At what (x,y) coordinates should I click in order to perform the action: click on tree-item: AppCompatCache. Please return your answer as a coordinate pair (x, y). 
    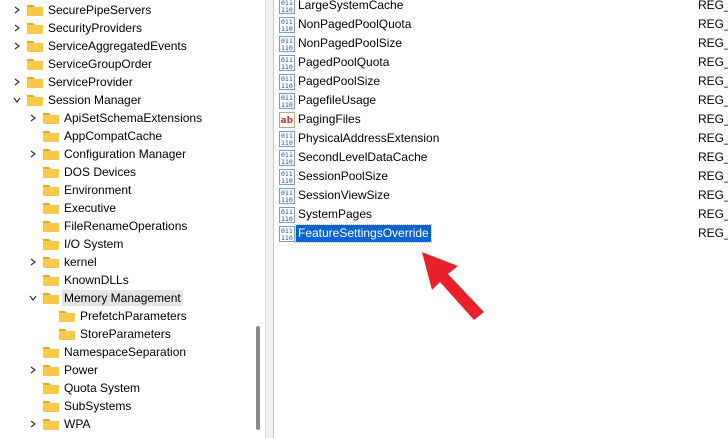
    Looking at the image, I should click on (132, 136).